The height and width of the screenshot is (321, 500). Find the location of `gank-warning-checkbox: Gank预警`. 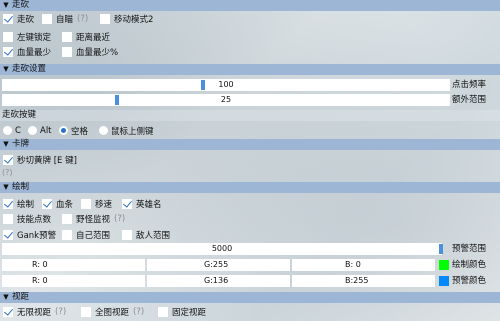

gank-warning-checkbox: Gank预警 is located at coordinates (29, 235).